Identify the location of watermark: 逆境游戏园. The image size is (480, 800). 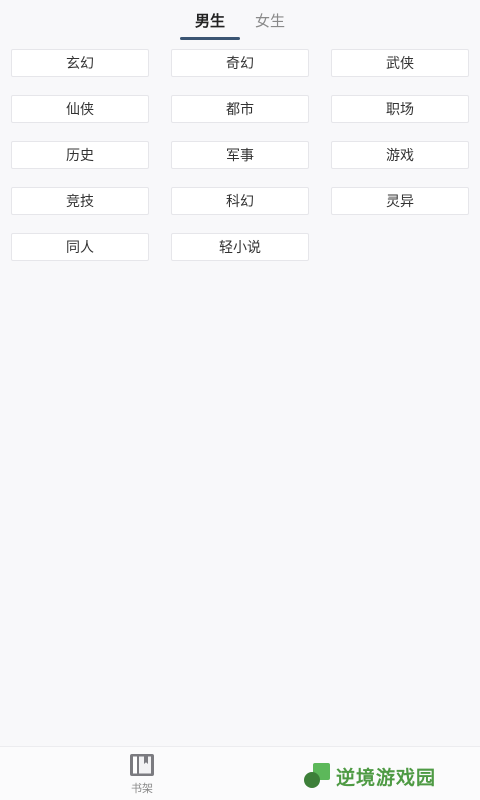
(370, 776).